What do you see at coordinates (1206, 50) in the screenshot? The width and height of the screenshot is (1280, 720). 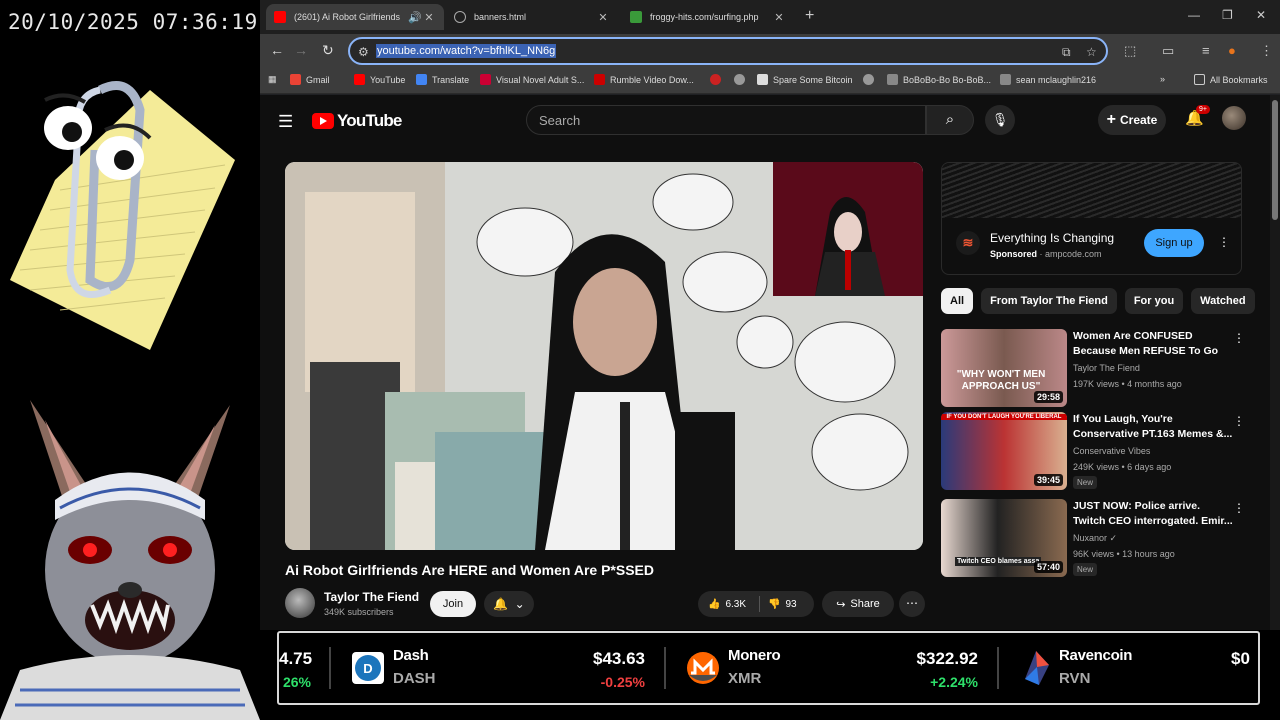 I see `media-control-icon: ≡` at bounding box center [1206, 50].